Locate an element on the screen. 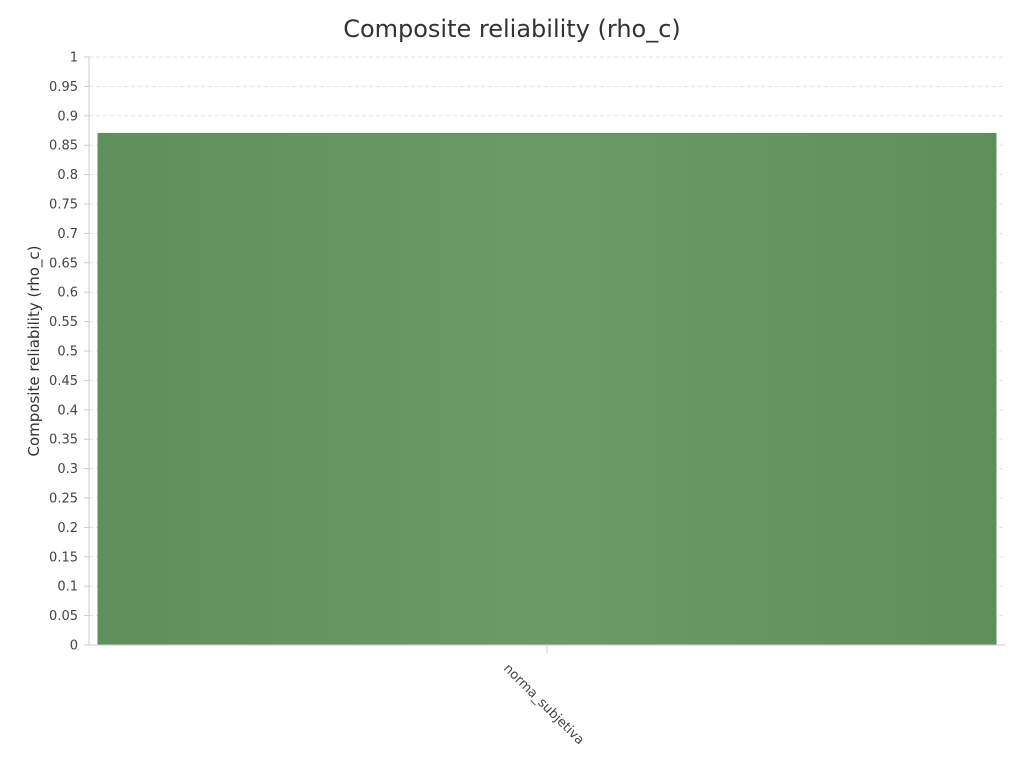 This screenshot has width=1024, height=768. y-tick-label: 0.65 is located at coordinates (63, 263).